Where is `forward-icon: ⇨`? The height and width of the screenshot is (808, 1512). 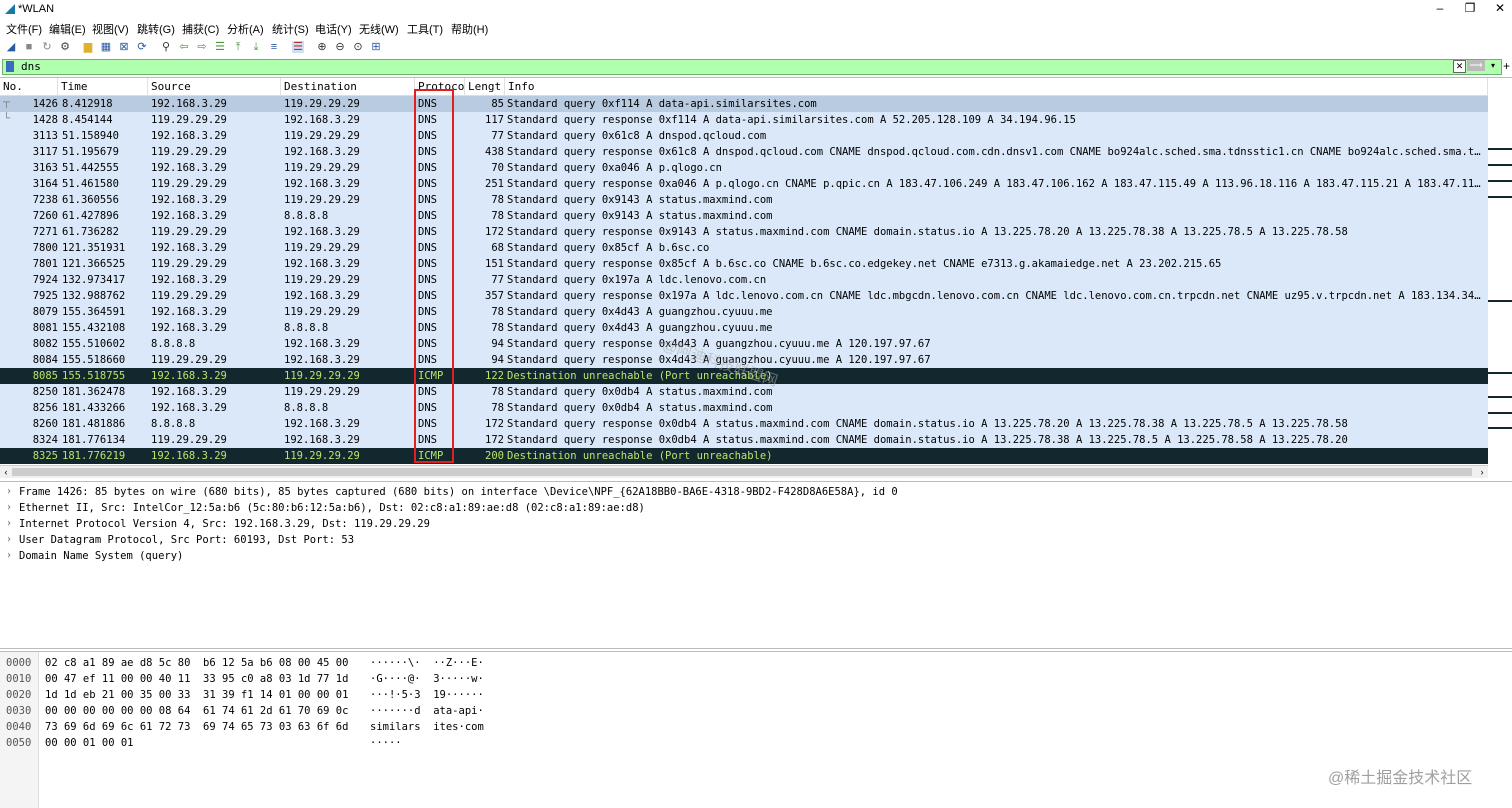 forward-icon: ⇨ is located at coordinates (202, 47).